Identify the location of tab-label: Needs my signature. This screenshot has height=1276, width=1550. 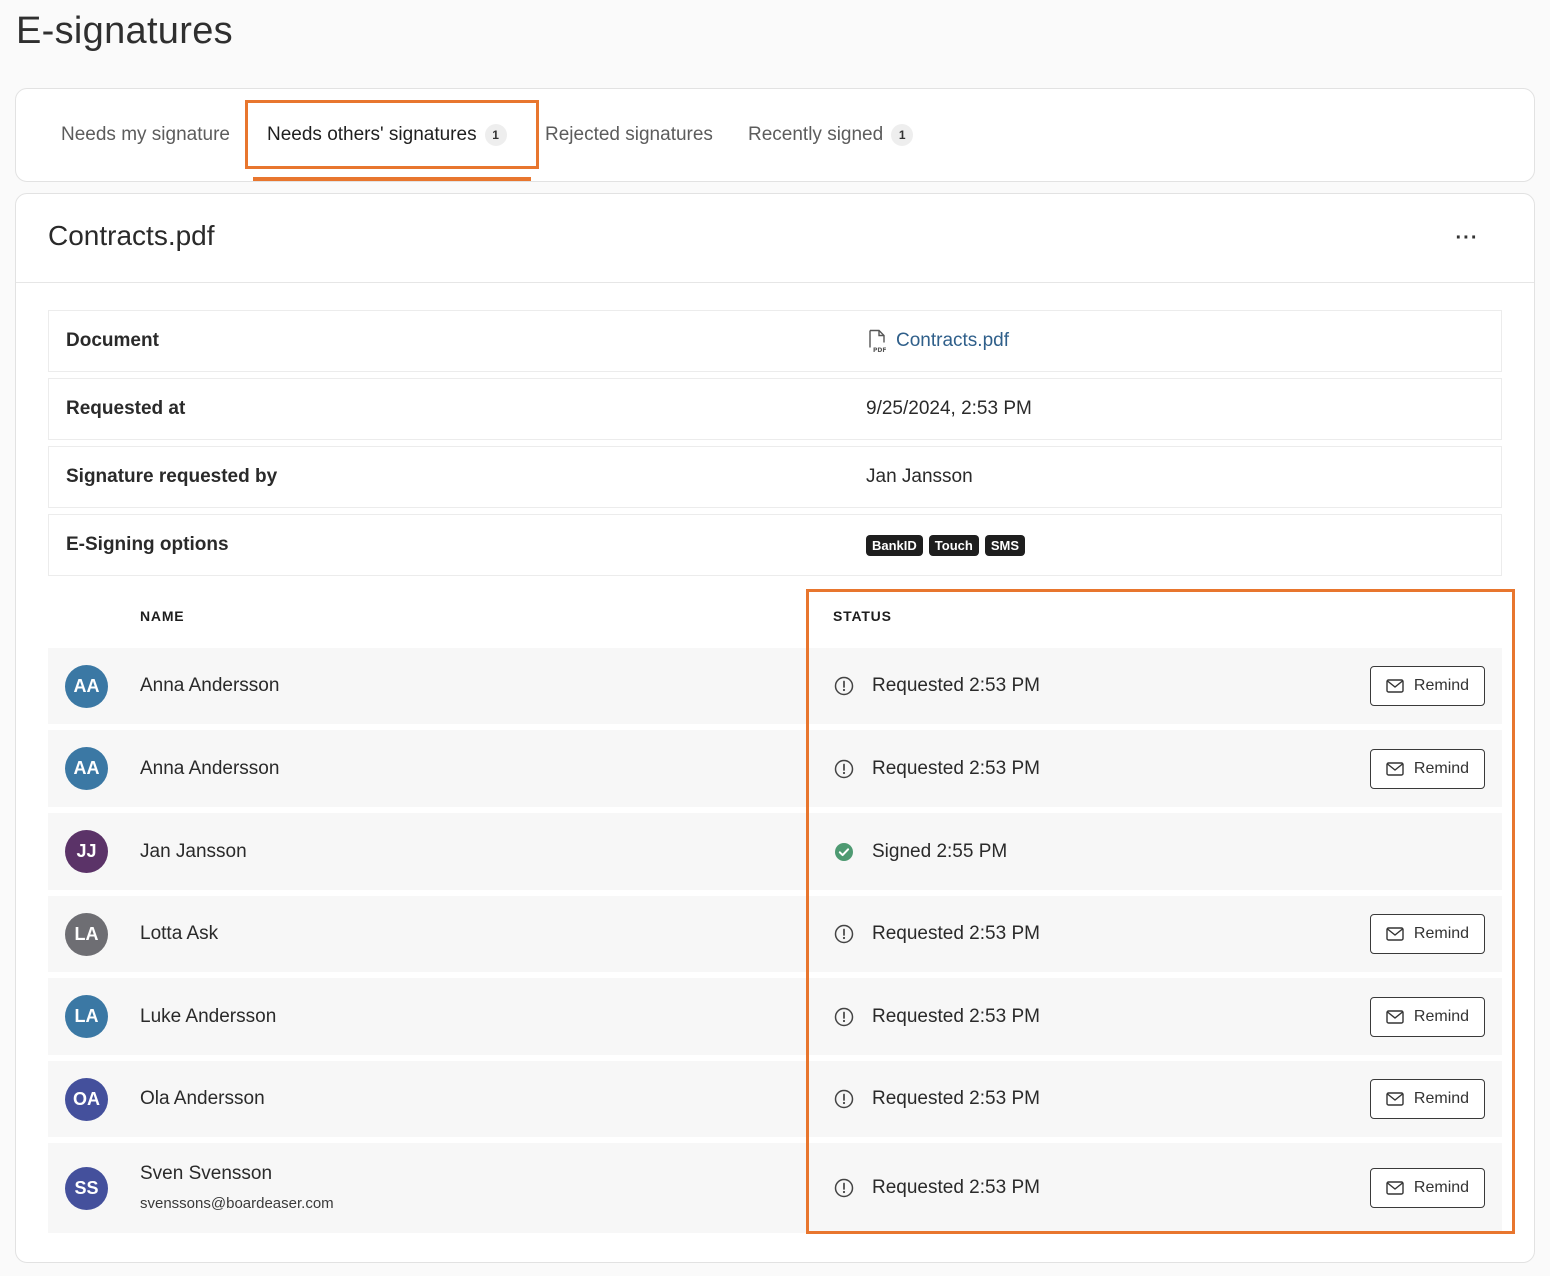
(145, 134).